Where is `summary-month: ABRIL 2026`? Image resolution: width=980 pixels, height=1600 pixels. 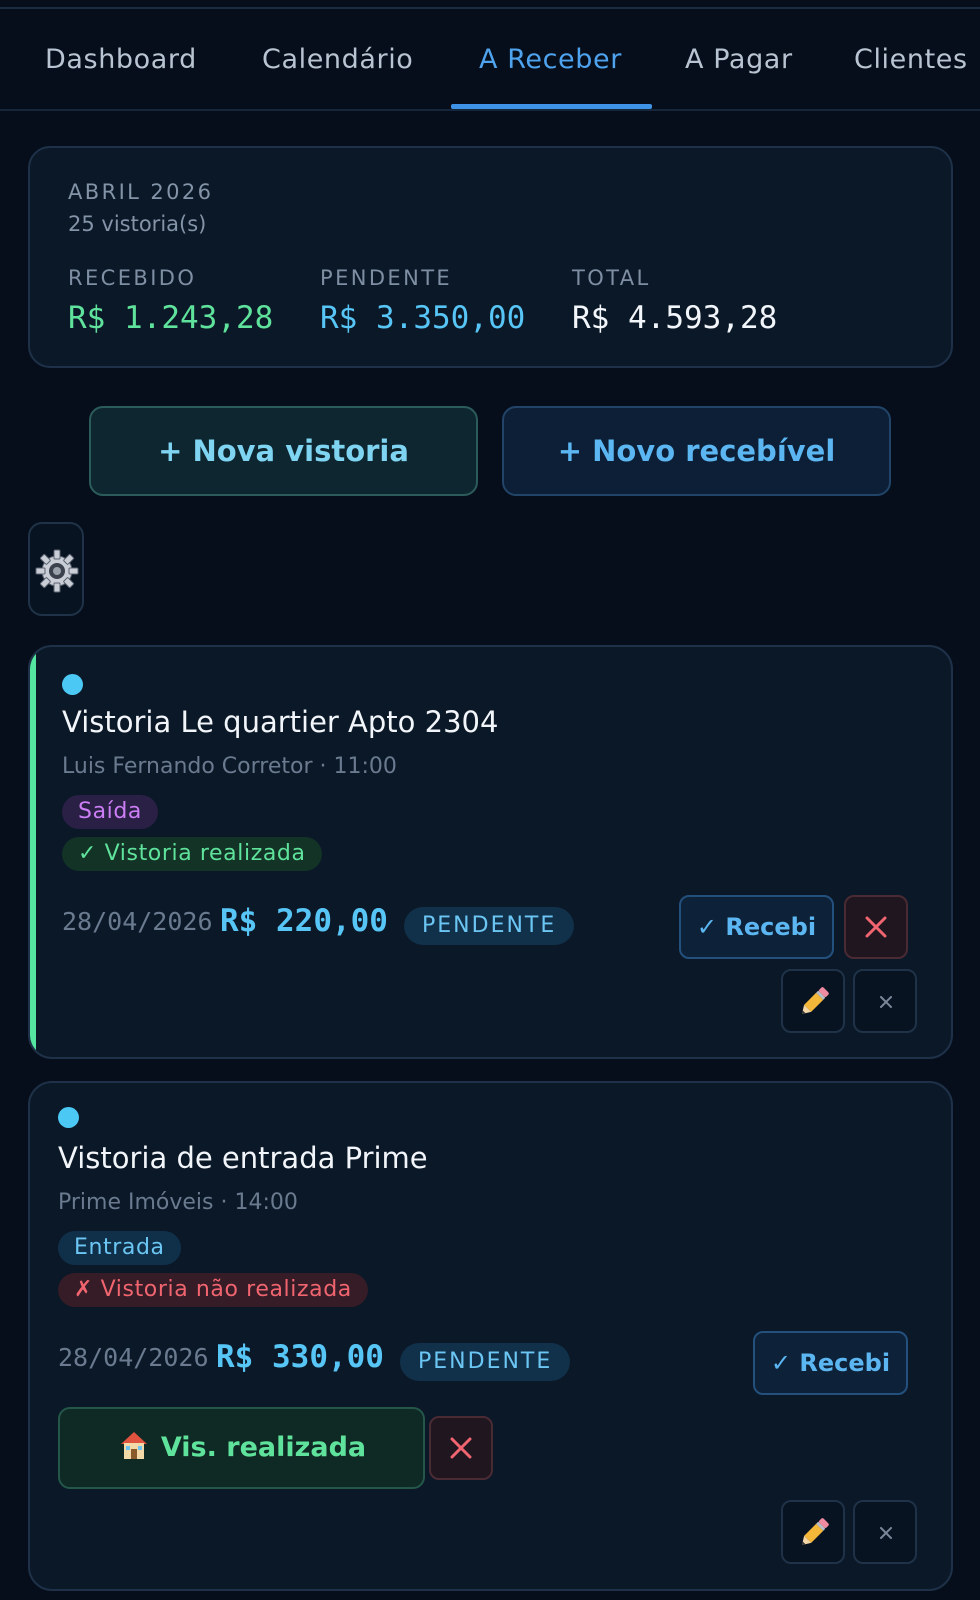
summary-month: ABRIL 2026 is located at coordinates (141, 192).